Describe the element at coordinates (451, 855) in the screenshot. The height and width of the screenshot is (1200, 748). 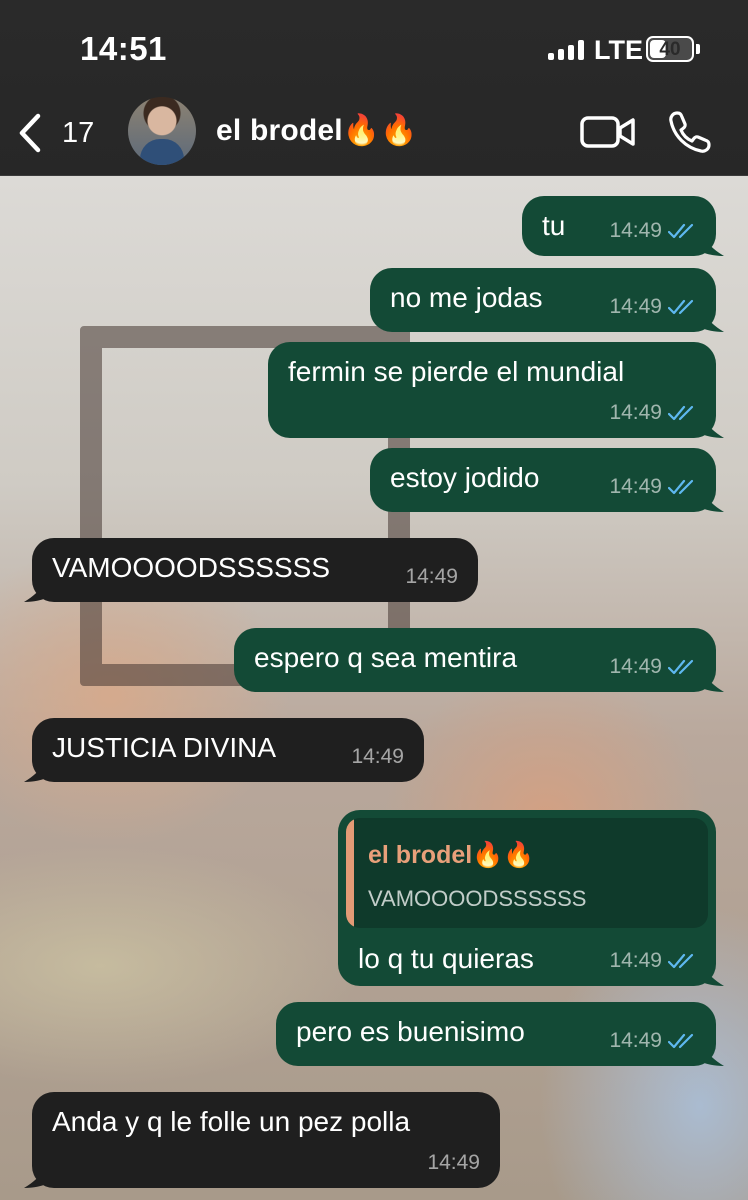
I see `quote-author: el brodel🔥🔥` at that location.